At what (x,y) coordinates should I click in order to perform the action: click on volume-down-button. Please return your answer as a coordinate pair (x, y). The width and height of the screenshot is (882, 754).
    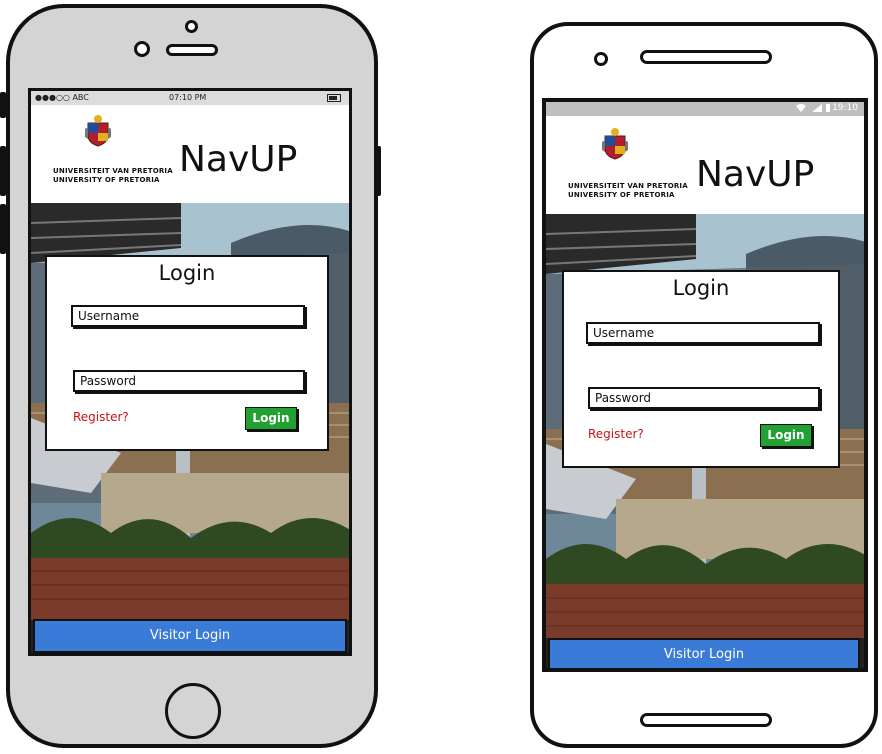
    Looking at the image, I should click on (3, 229).